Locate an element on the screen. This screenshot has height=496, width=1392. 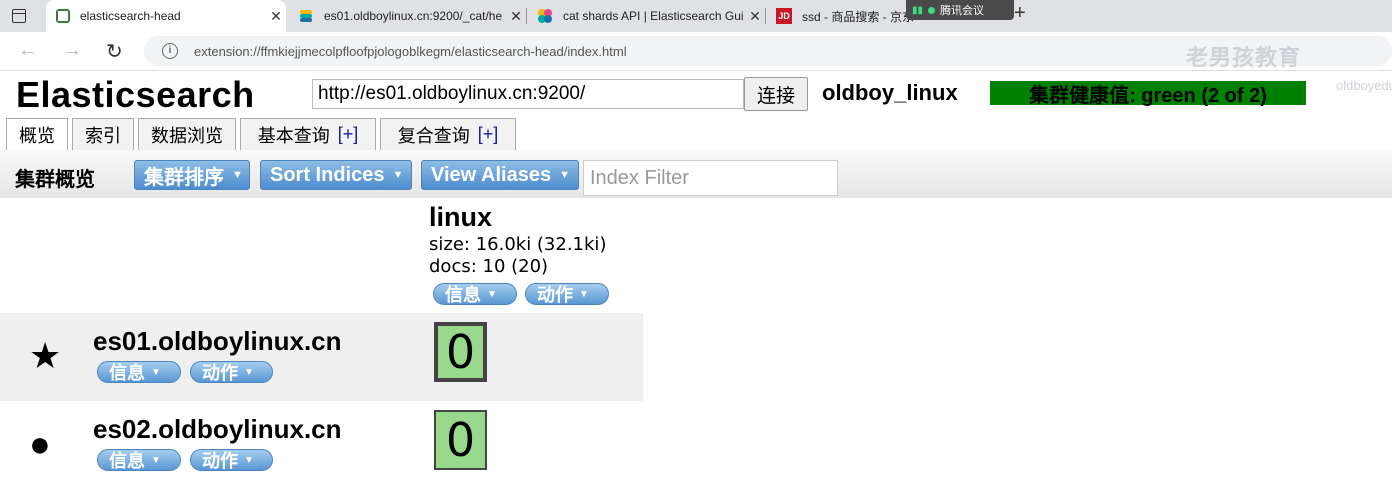
view-aliases-button: View Aliases ▼ is located at coordinates (500, 175).